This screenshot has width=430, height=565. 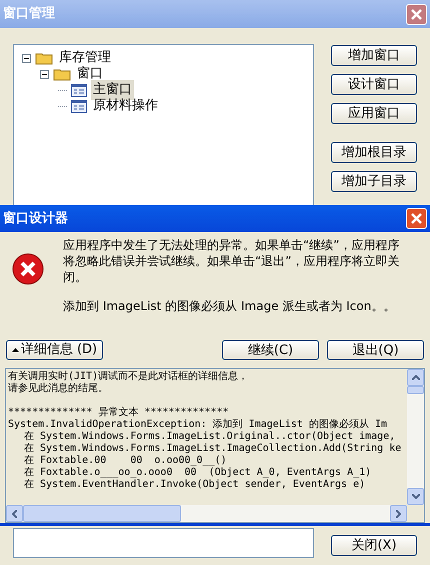 I want to click on dialog-button: 退出(Q), so click(x=375, y=350).